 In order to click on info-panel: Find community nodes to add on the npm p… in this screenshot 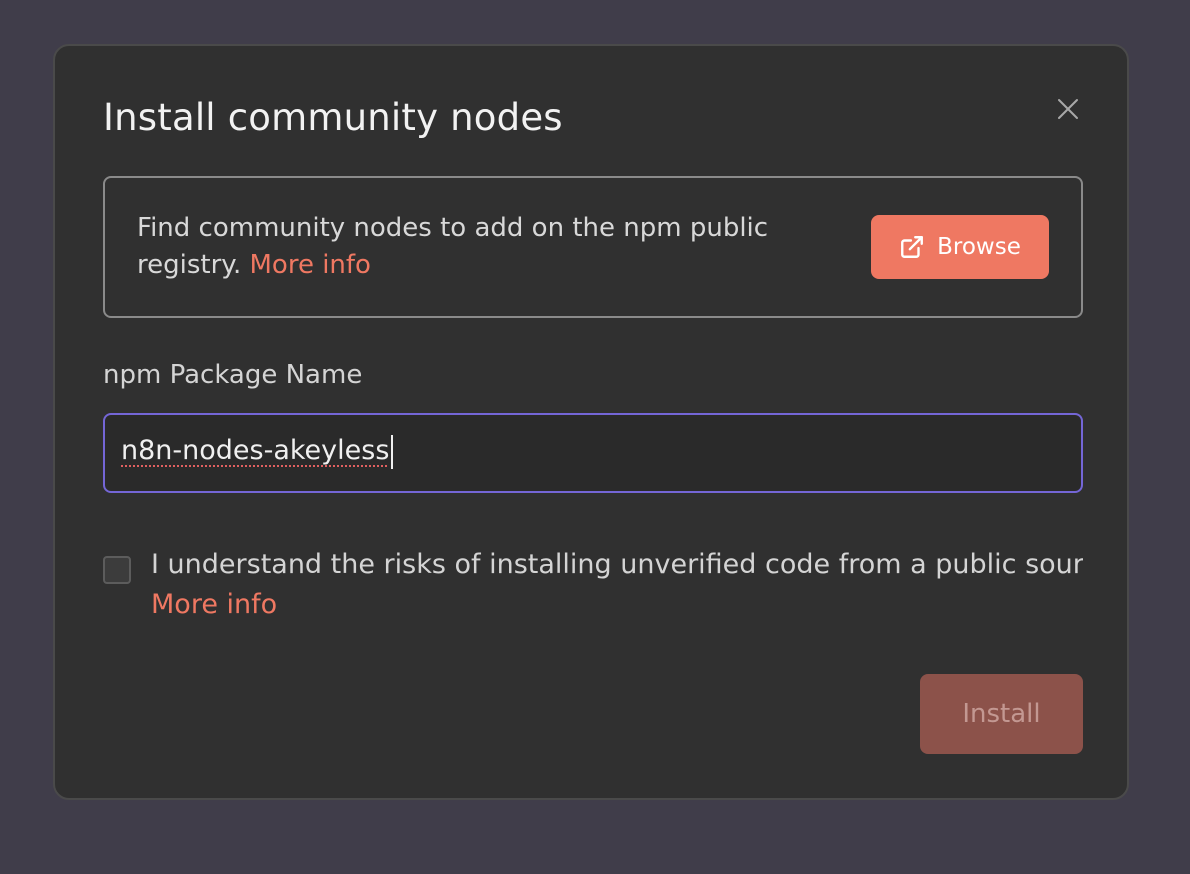, I will do `click(593, 247)`.